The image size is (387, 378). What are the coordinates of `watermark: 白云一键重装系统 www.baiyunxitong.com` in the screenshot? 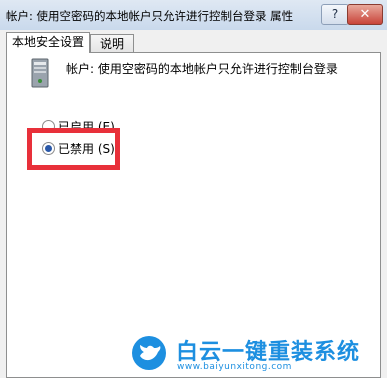 It's located at (254, 356).